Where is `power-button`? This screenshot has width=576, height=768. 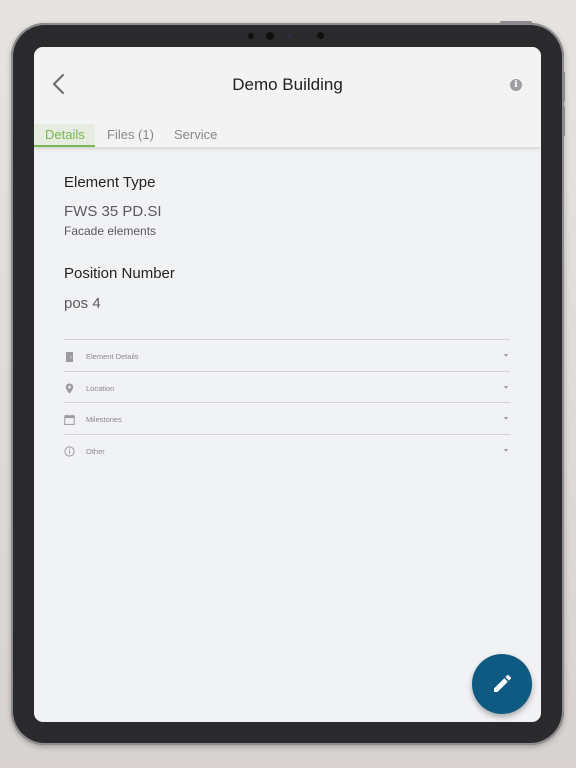
power-button is located at coordinates (516, 22).